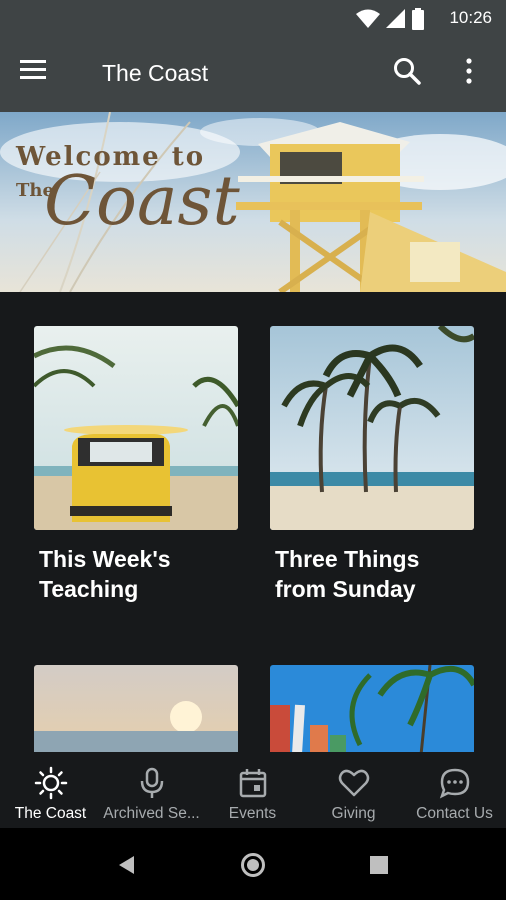  What do you see at coordinates (252, 813) in the screenshot?
I see `nav-label: Events` at bounding box center [252, 813].